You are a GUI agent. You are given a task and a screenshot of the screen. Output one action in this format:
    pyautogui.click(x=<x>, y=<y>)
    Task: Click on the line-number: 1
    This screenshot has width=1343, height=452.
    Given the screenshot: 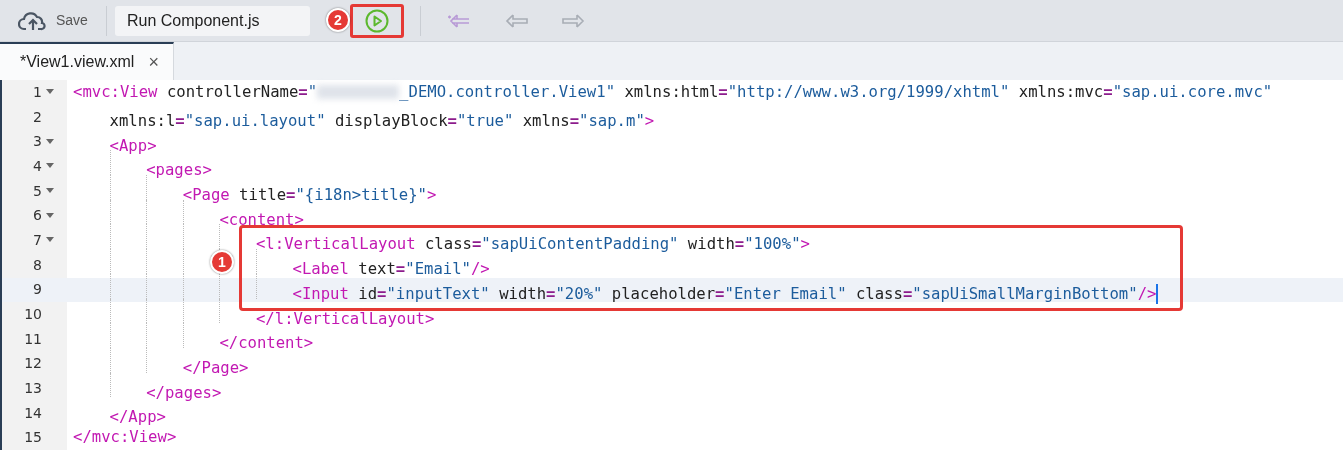 What is the action you would take?
    pyautogui.click(x=37, y=92)
    